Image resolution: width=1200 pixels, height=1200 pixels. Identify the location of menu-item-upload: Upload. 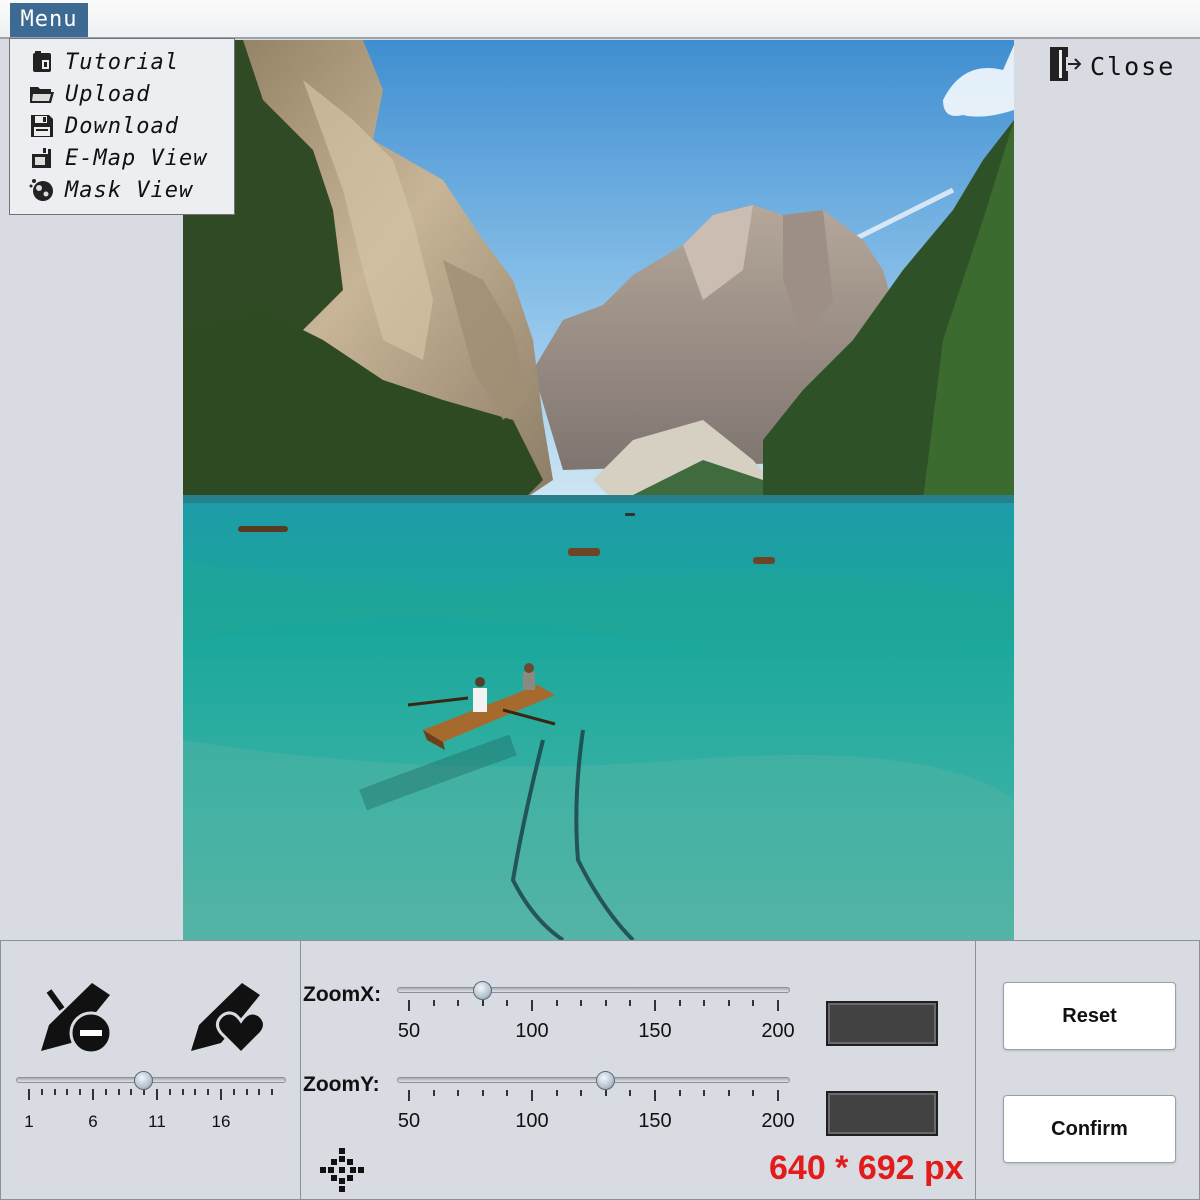
(122, 94).